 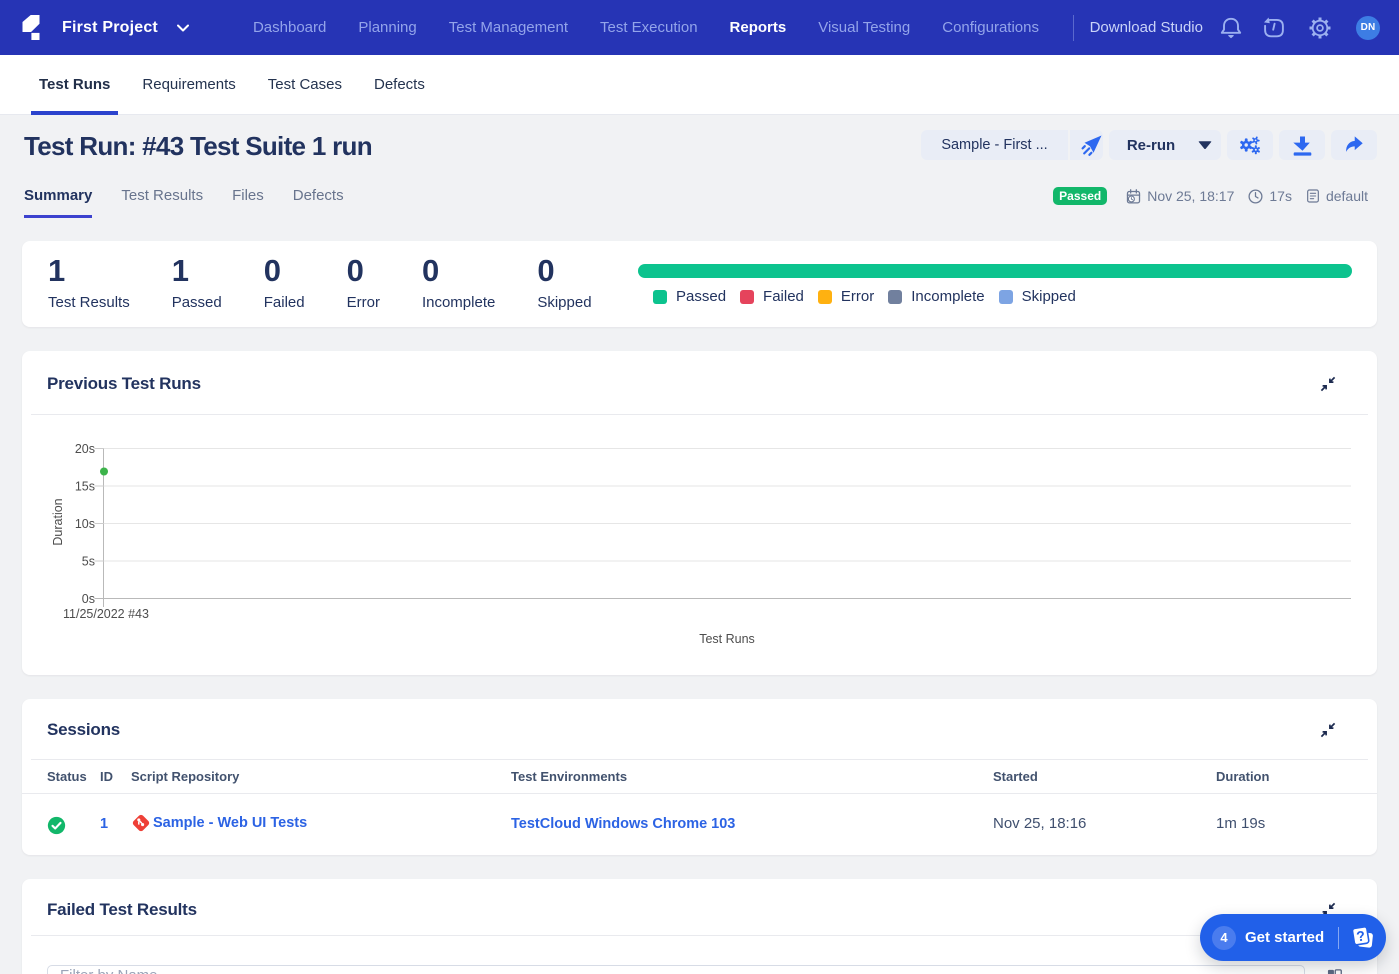 I want to click on svg-text: 11/25/2022 #43, so click(x=106, y=614).